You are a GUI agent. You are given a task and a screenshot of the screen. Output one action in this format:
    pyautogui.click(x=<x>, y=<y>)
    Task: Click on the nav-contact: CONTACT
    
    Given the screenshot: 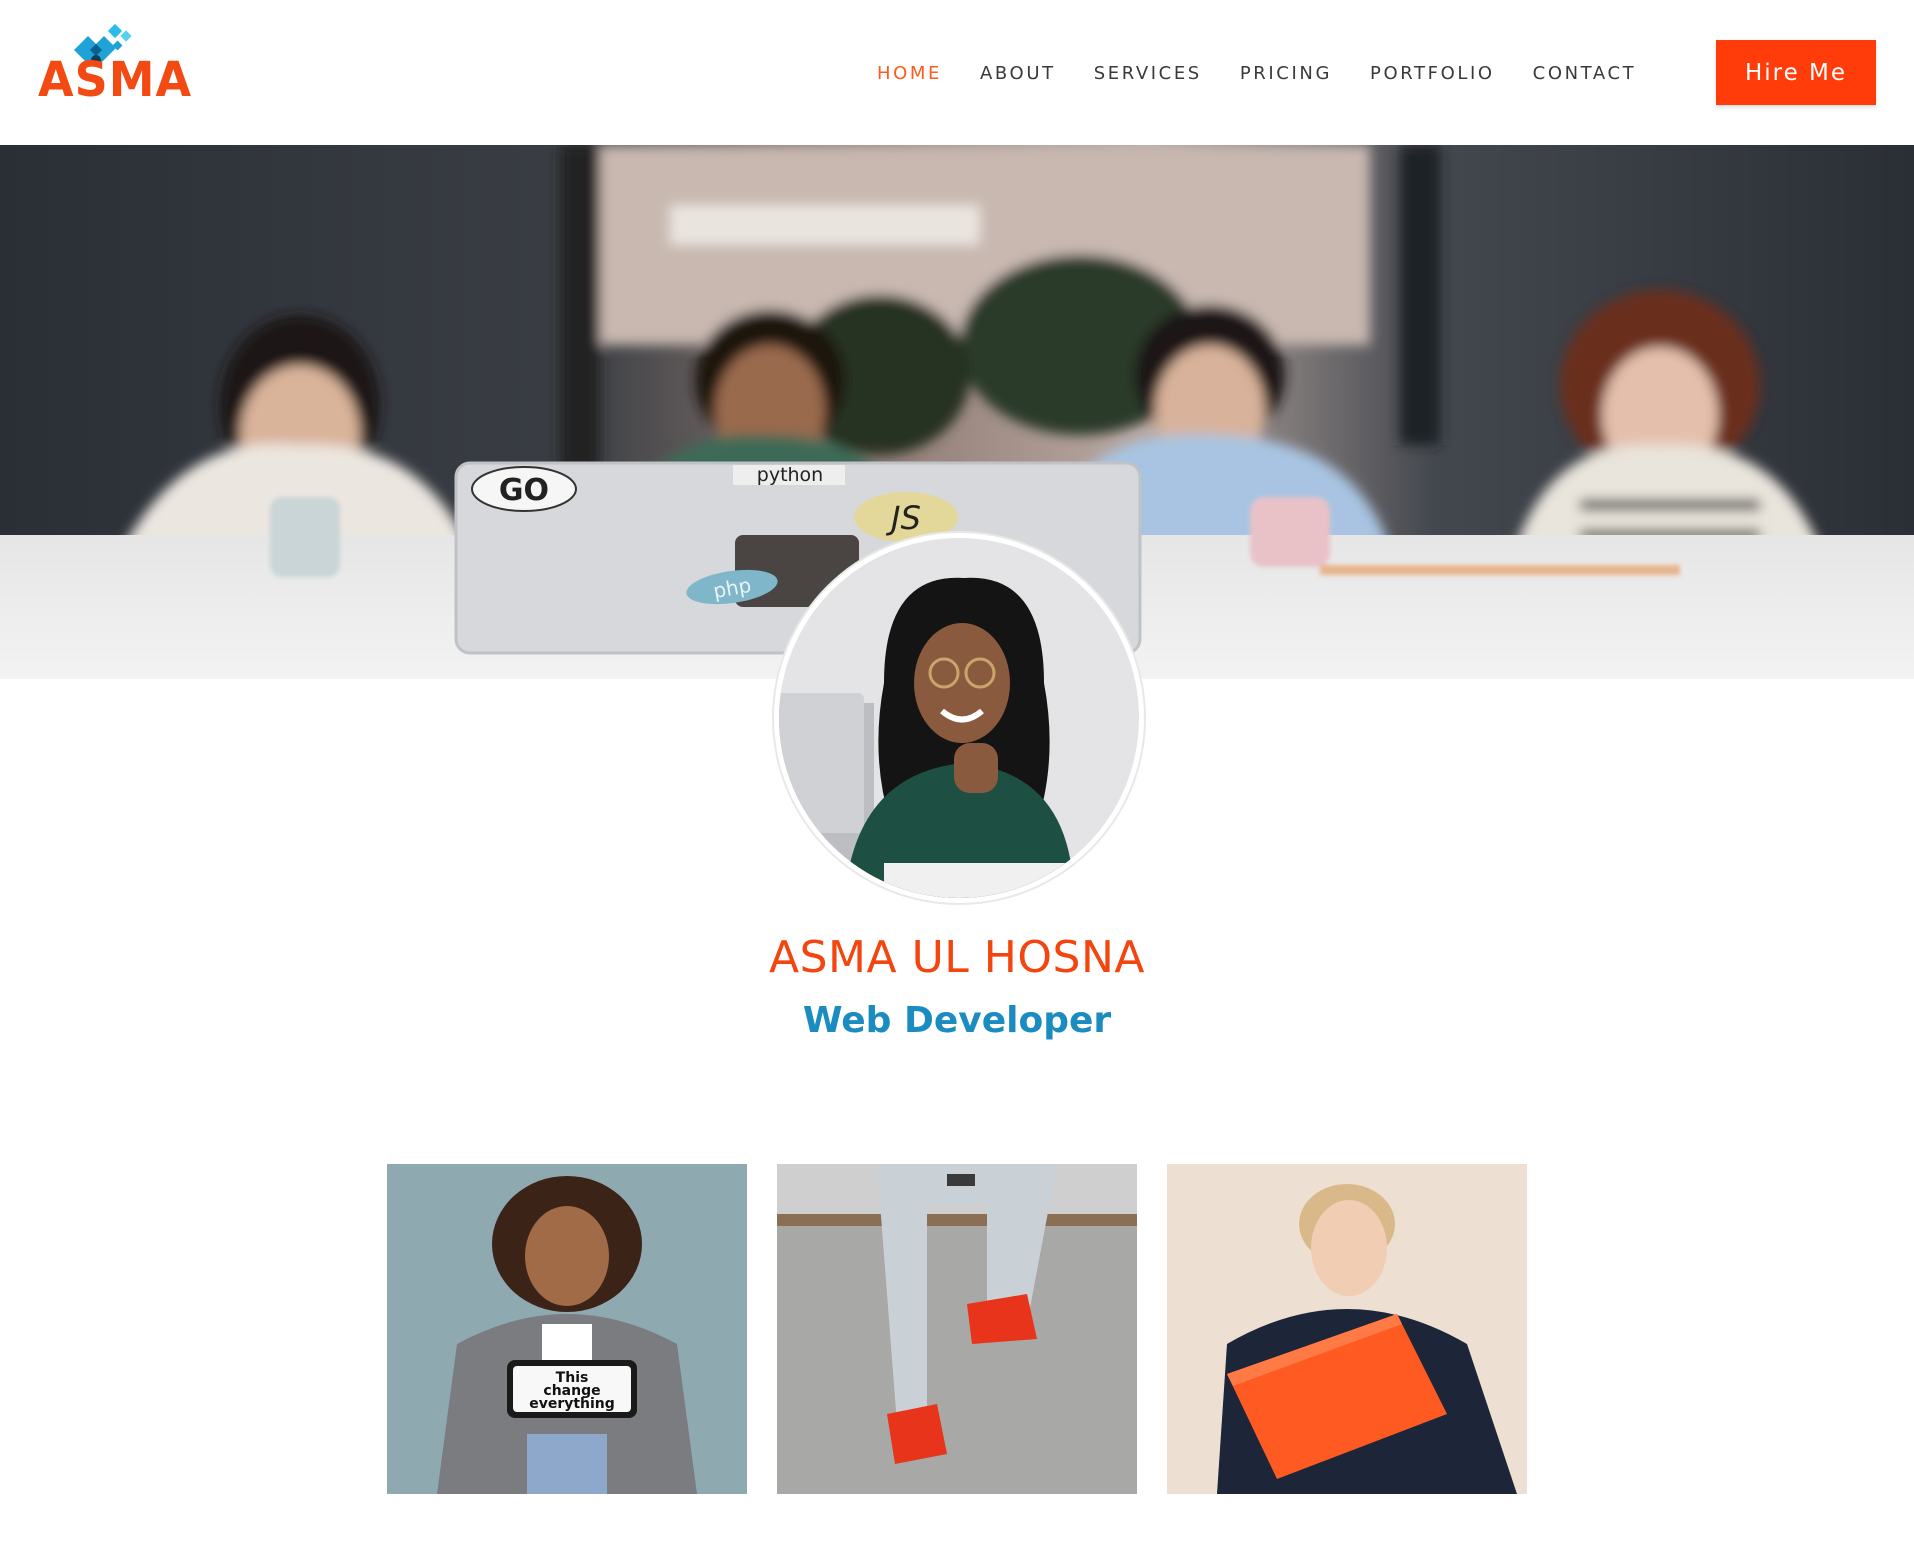 What is the action you would take?
    pyautogui.click(x=1585, y=74)
    